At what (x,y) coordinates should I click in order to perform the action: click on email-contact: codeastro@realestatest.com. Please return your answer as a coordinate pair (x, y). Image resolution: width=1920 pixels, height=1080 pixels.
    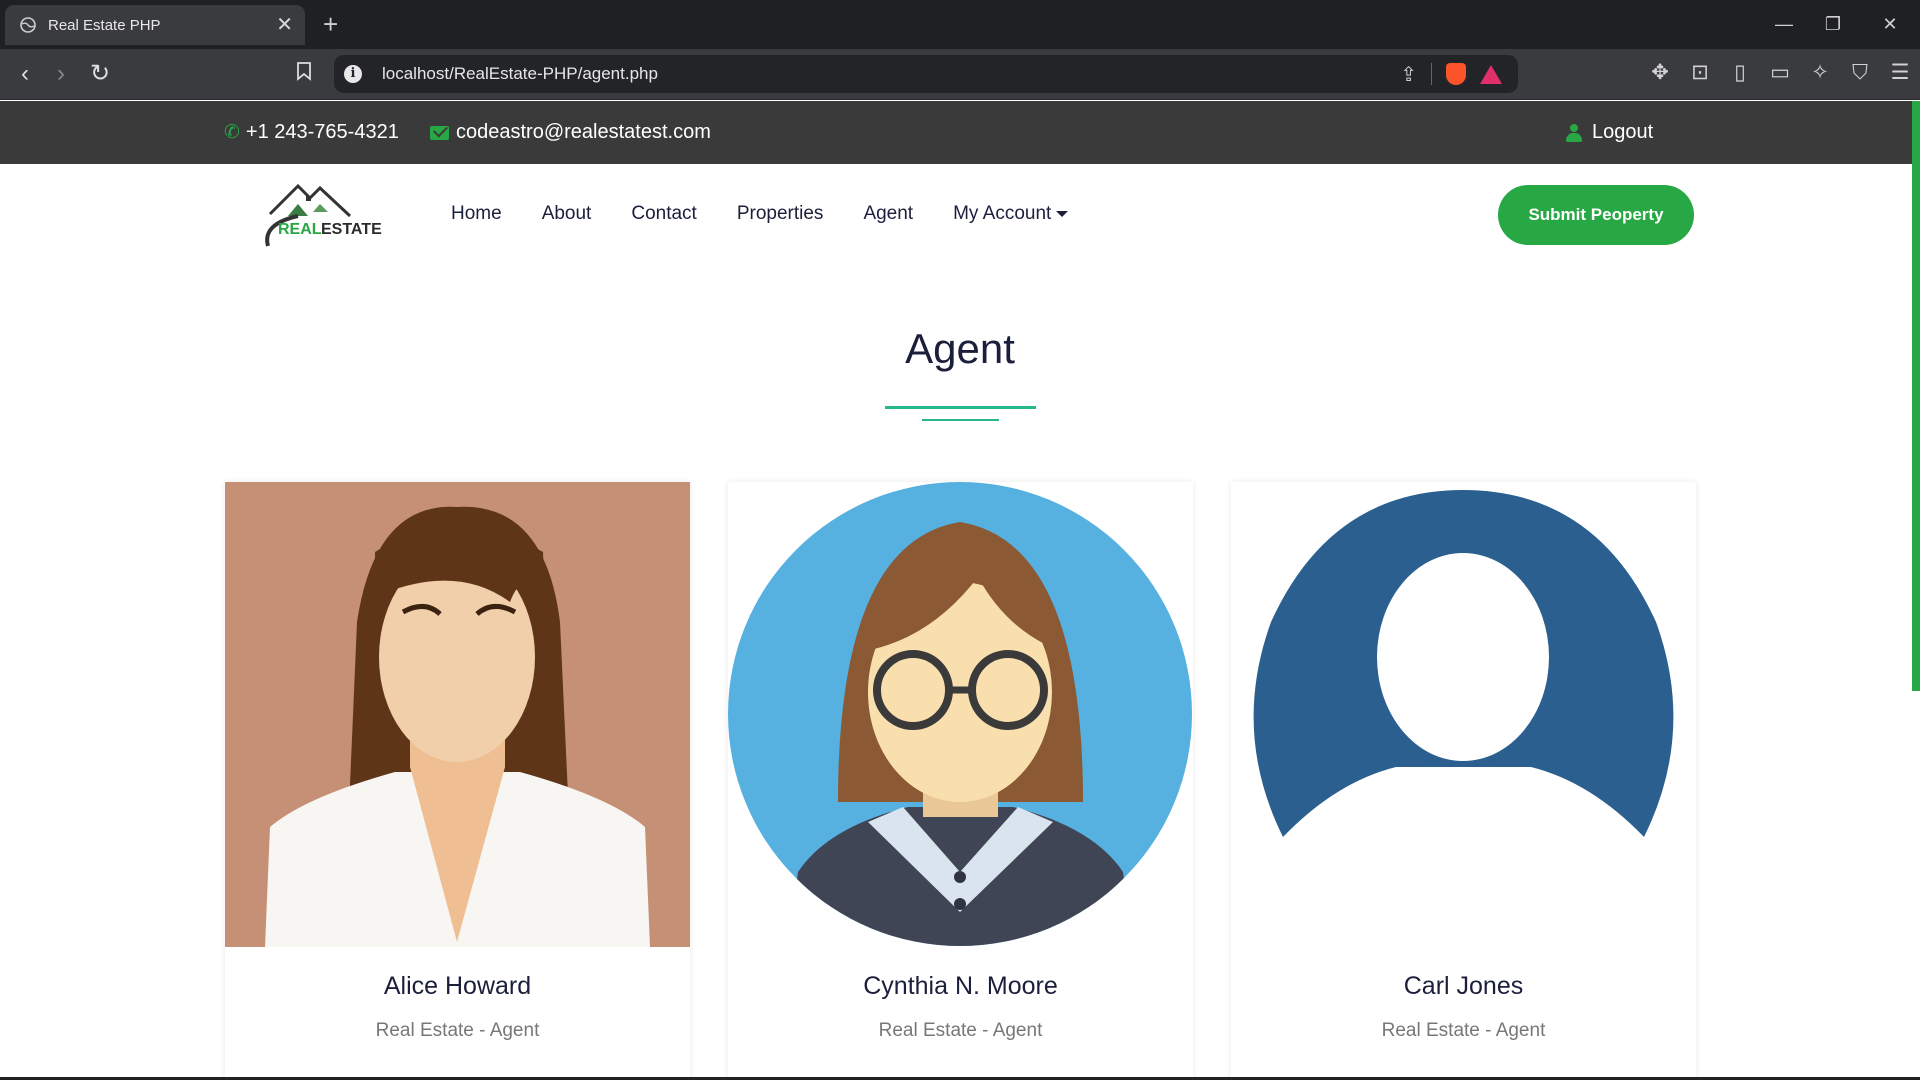
    Looking at the image, I should click on (570, 132).